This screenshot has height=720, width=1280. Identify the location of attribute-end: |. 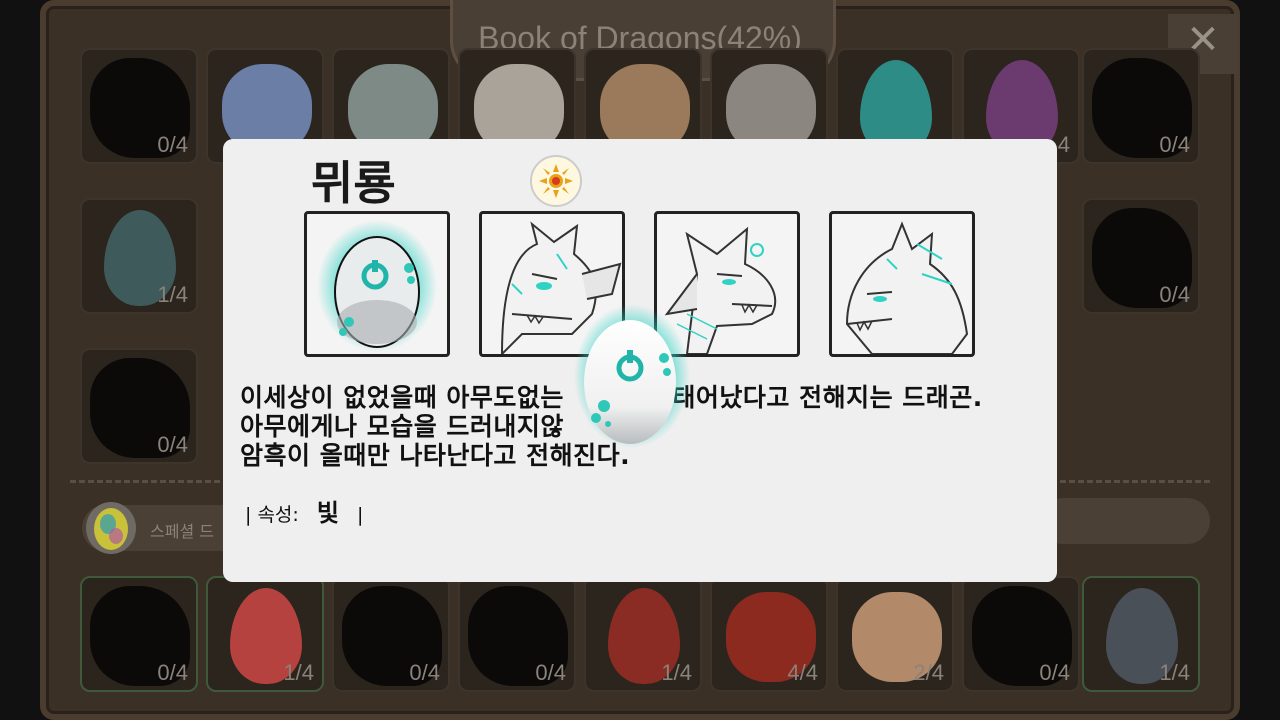
(360, 515).